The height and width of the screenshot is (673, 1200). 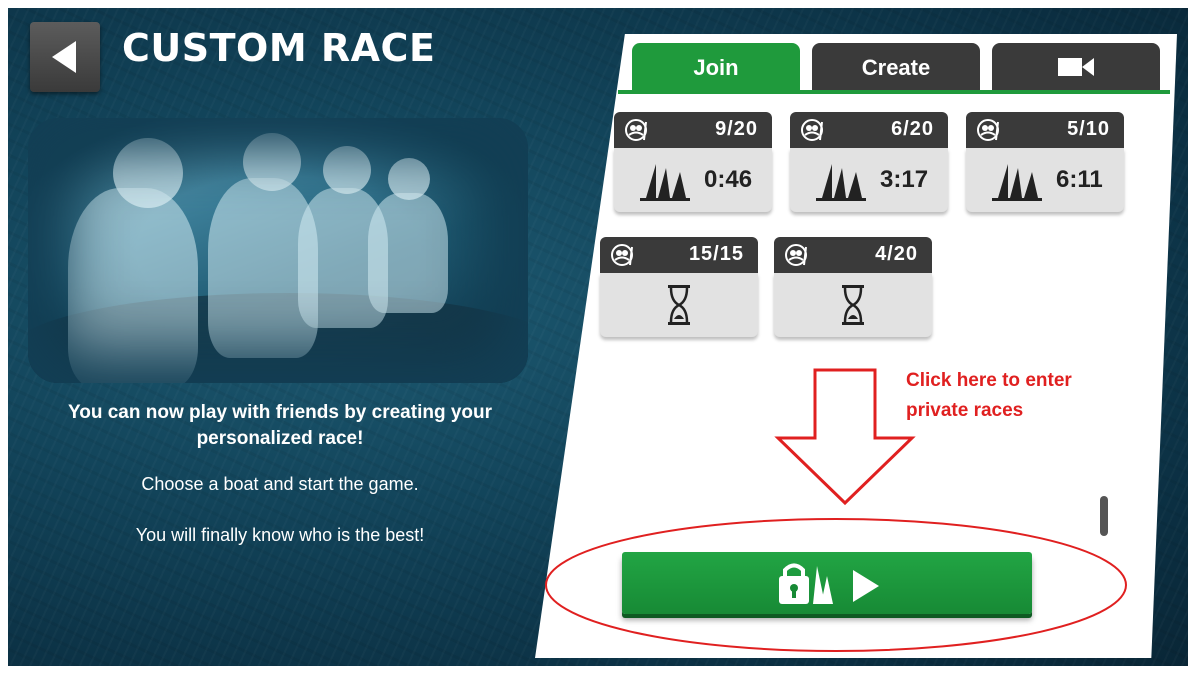 What do you see at coordinates (280, 484) in the screenshot?
I see `instruction-text: Choose a boat and start the game.` at bounding box center [280, 484].